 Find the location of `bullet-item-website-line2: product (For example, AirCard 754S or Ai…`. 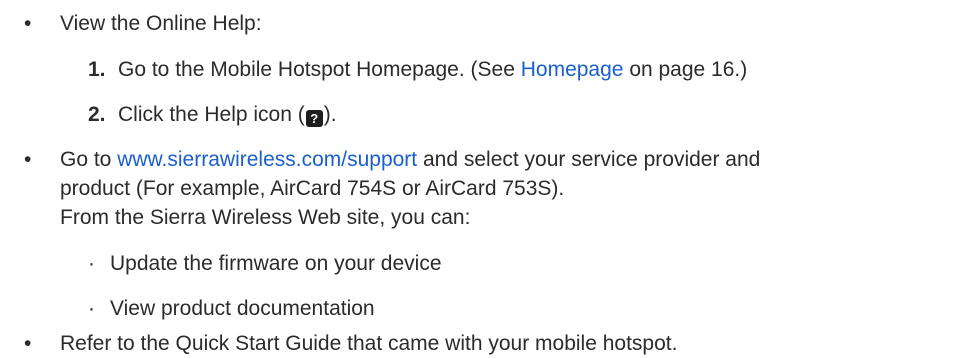

bullet-item-website-line2: product (For example, AirCard 754S or Ai… is located at coordinates (312, 188).